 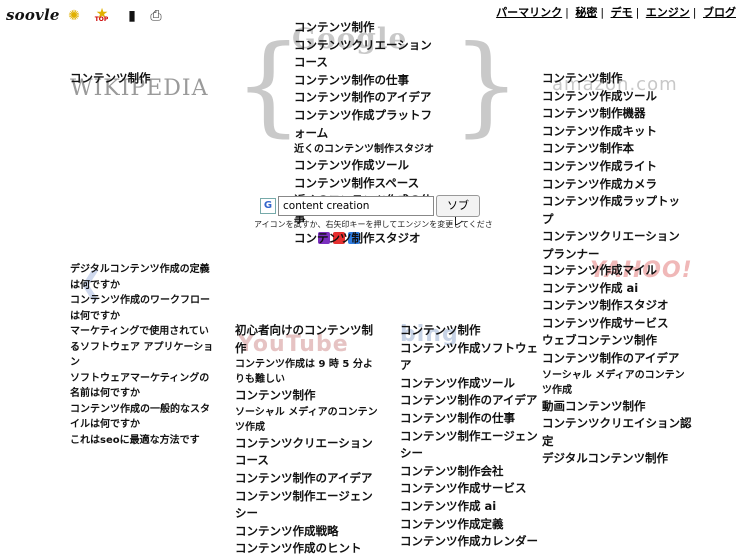 I want to click on yahoo-result: コンテンツクリエイション認定, so click(x=617, y=432).